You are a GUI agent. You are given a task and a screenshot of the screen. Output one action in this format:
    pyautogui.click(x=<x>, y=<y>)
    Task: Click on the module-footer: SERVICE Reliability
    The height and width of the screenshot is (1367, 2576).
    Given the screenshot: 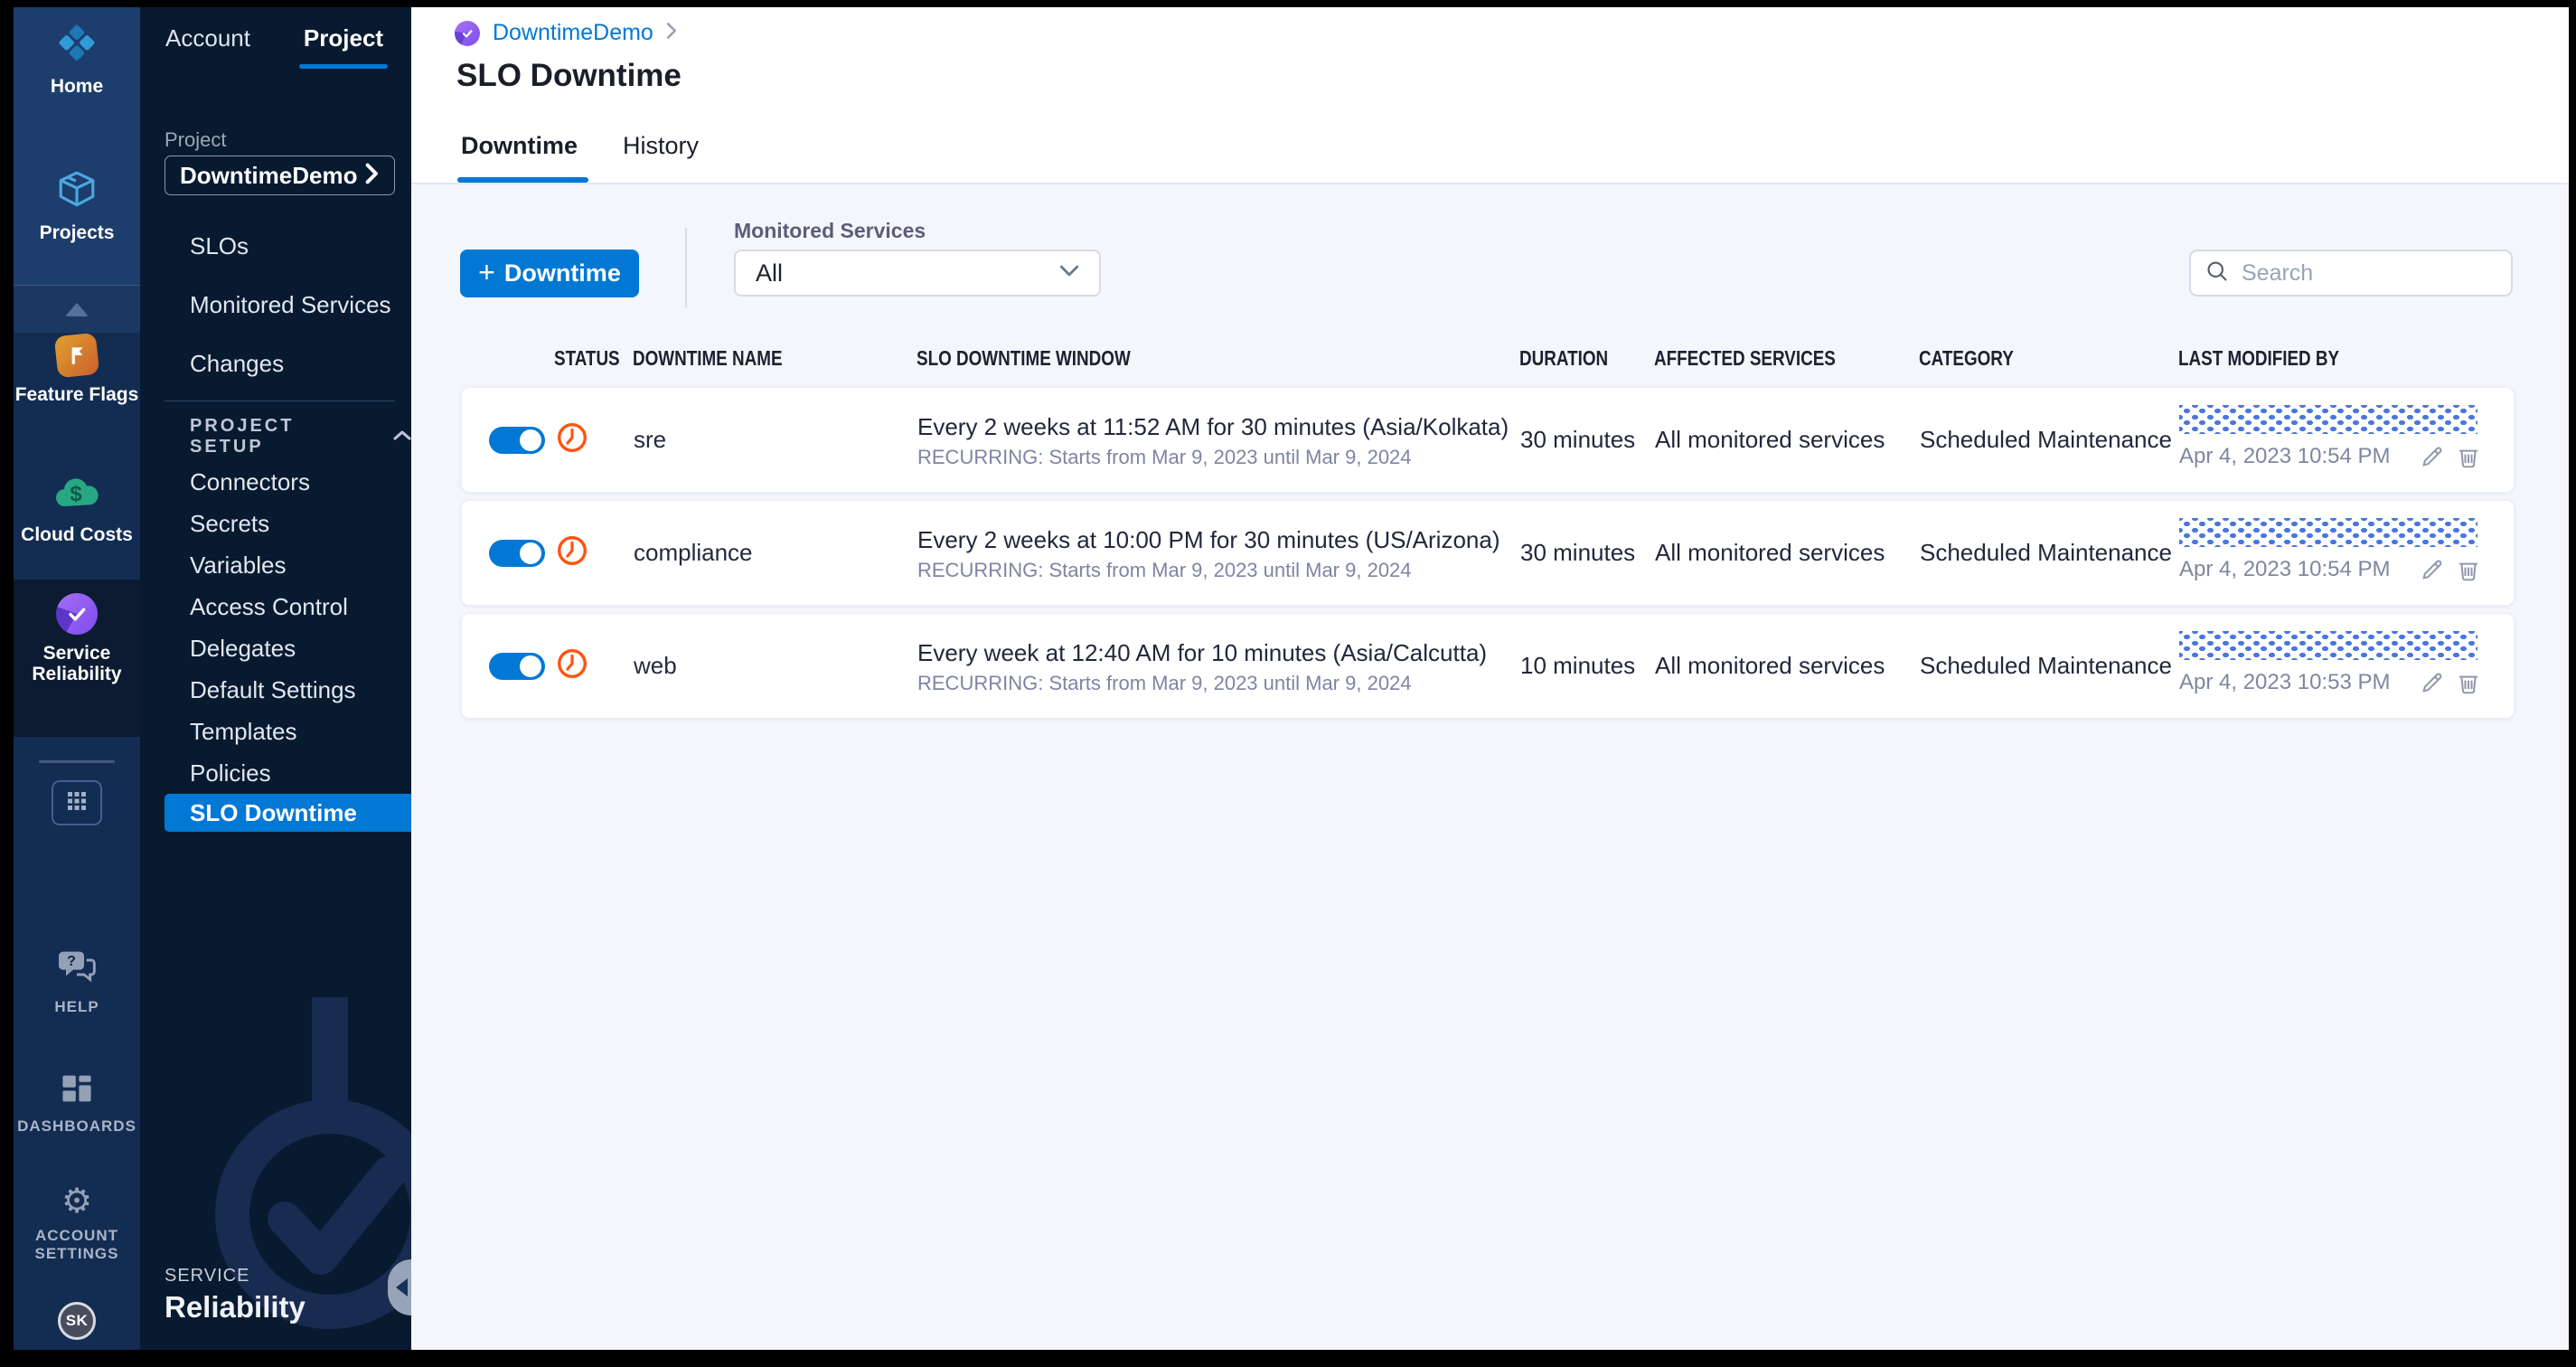 What is the action you would take?
    pyautogui.click(x=235, y=1295)
    